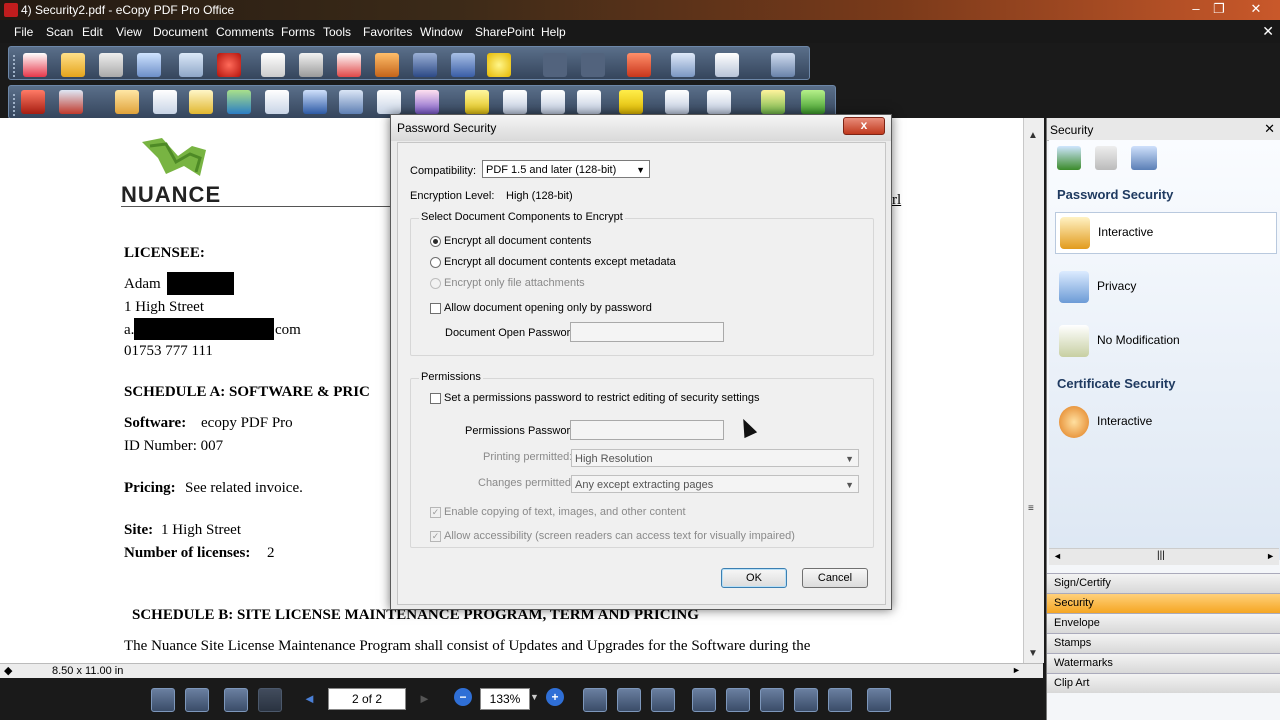  What do you see at coordinates (435, 536) in the screenshot?
I see `allow-accessibility-checkbox: ✓` at bounding box center [435, 536].